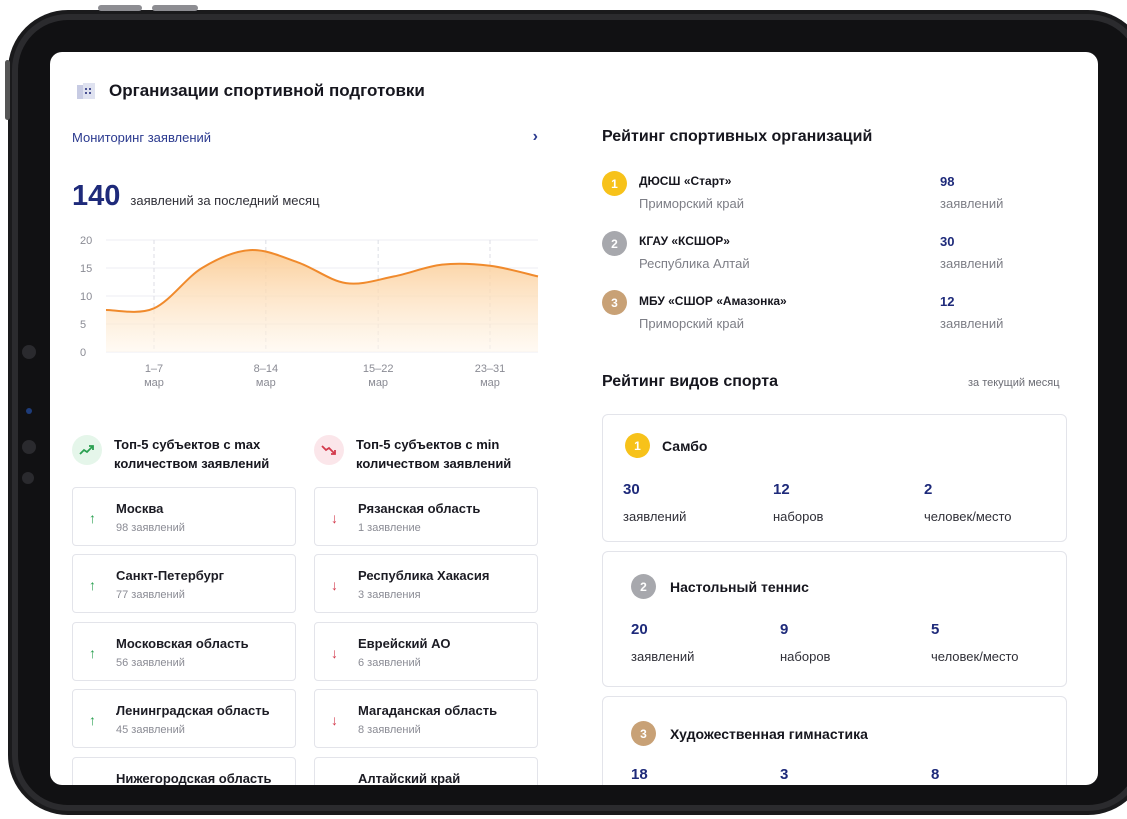  What do you see at coordinates (426, 651) in the screenshot?
I see `top-min-item: ↓ Еврейский АО 6 заявлений` at bounding box center [426, 651].